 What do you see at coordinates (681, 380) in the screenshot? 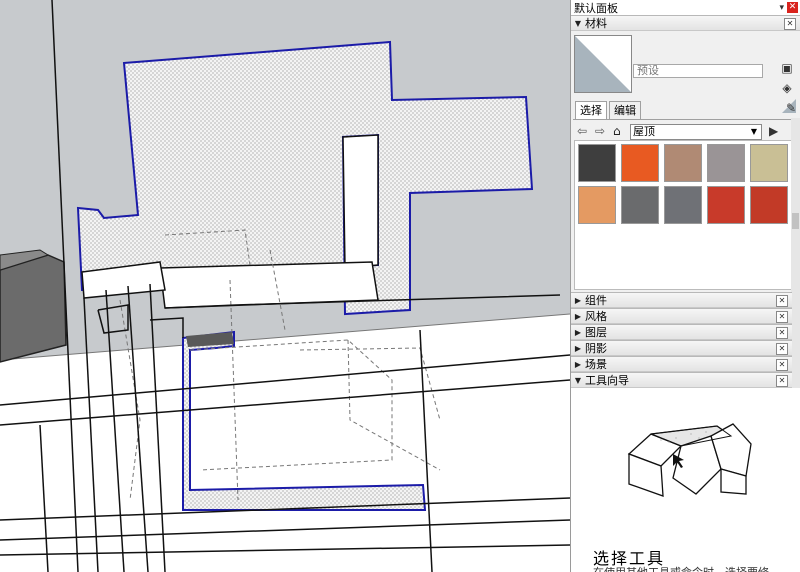
I see `instructor-section-header: ▼ 工具向导 ✕` at bounding box center [681, 380].